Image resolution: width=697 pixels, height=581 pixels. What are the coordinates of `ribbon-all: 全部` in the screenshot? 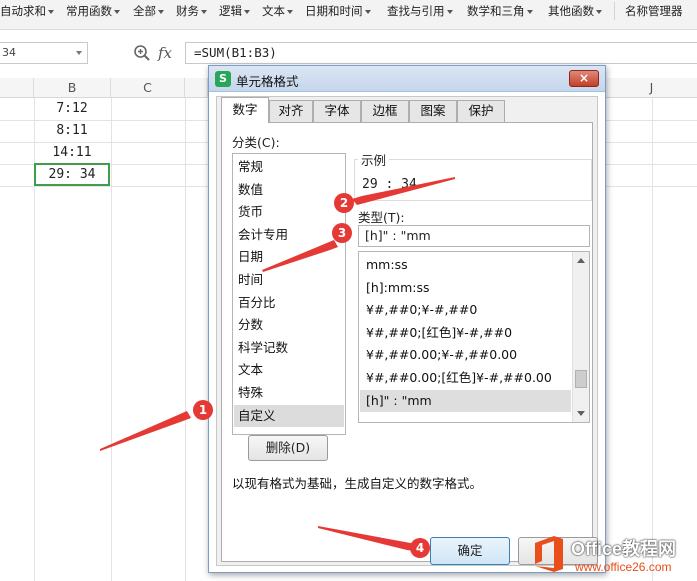 It's located at (148, 12).